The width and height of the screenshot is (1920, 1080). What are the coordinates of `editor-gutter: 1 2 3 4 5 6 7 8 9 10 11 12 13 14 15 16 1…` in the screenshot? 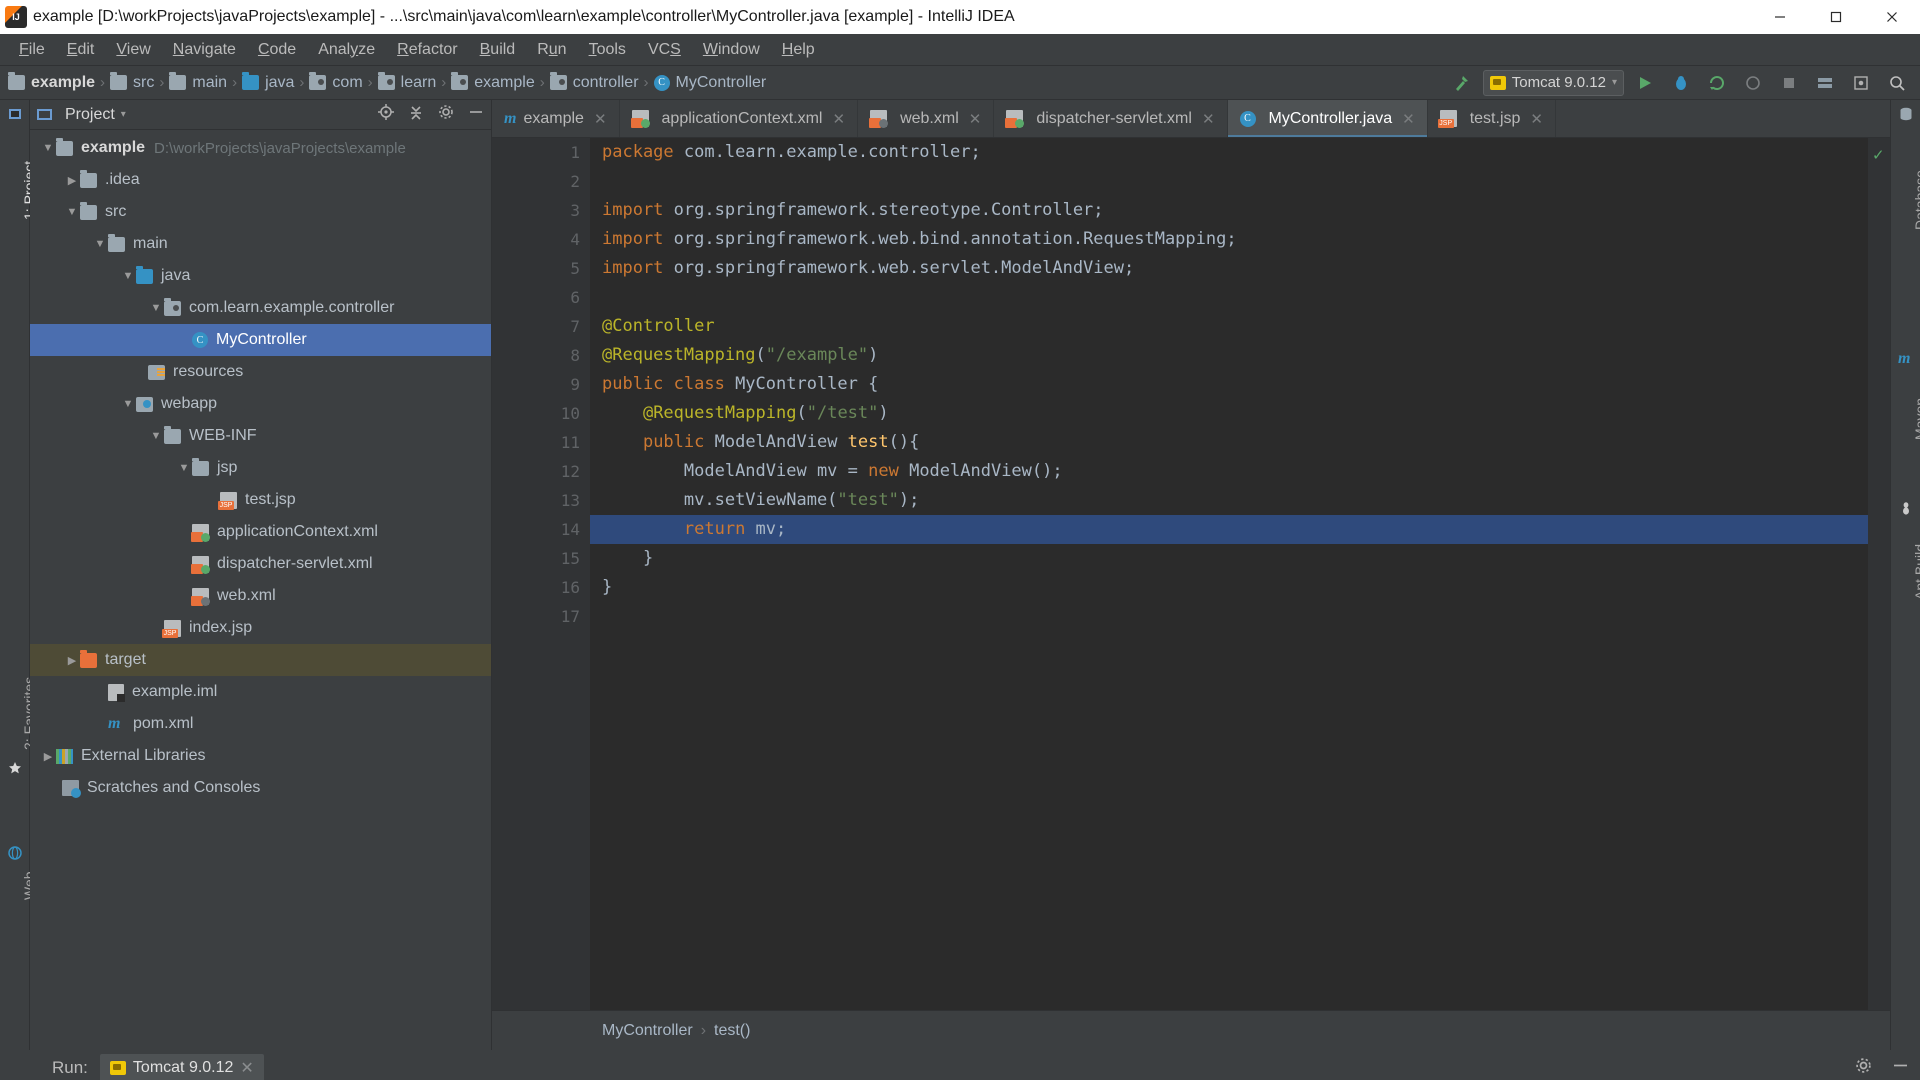 It's located at (541, 574).